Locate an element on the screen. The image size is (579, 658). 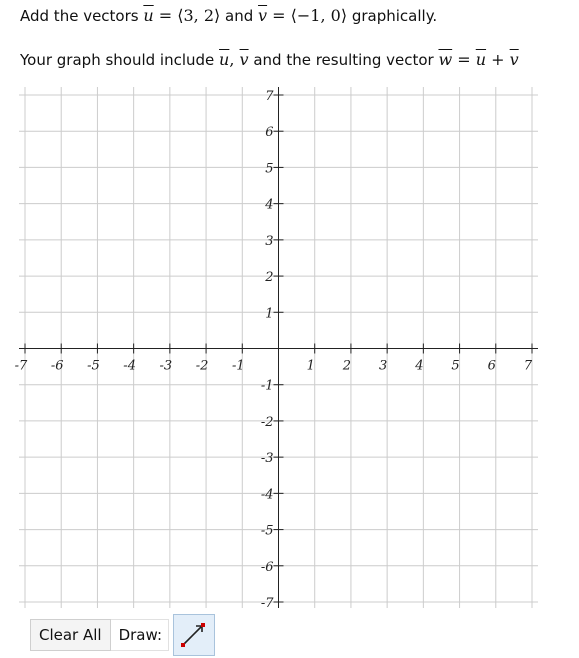
clear-all-button: Clear All is located at coordinates (70, 635).